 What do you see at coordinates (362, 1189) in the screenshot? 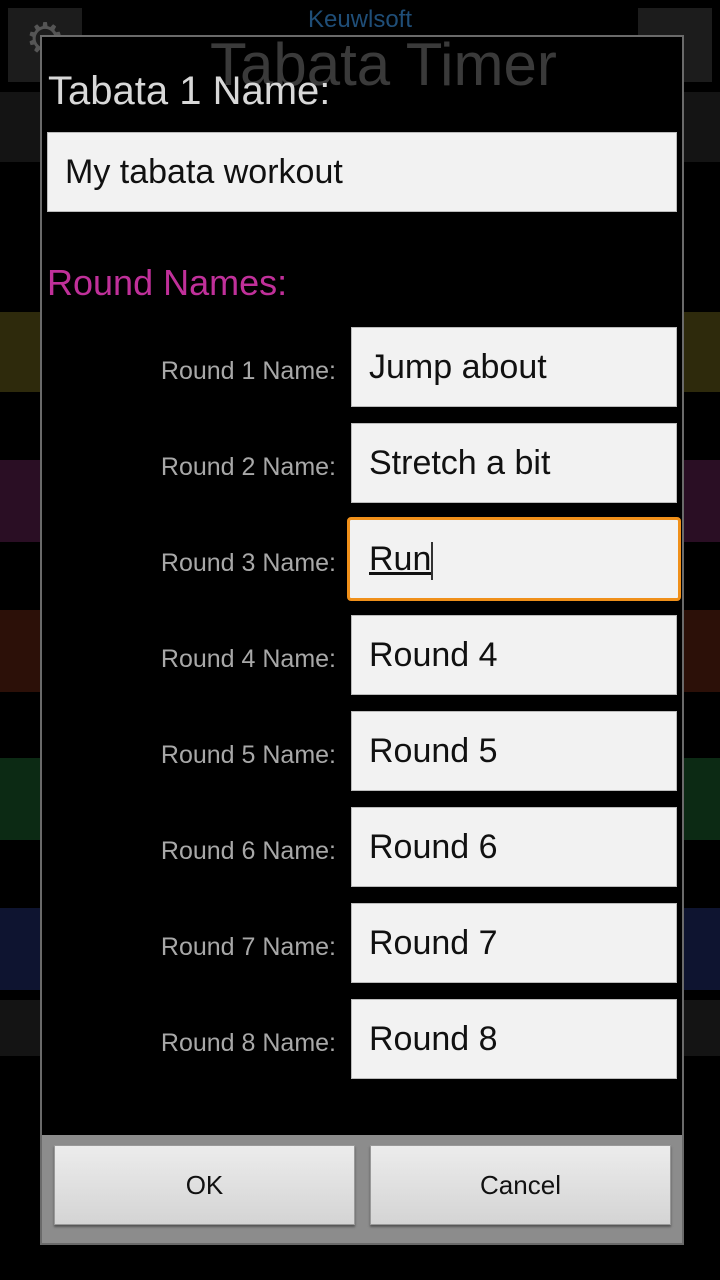
I see `dialog-button-bar: OK Cancel` at bounding box center [362, 1189].